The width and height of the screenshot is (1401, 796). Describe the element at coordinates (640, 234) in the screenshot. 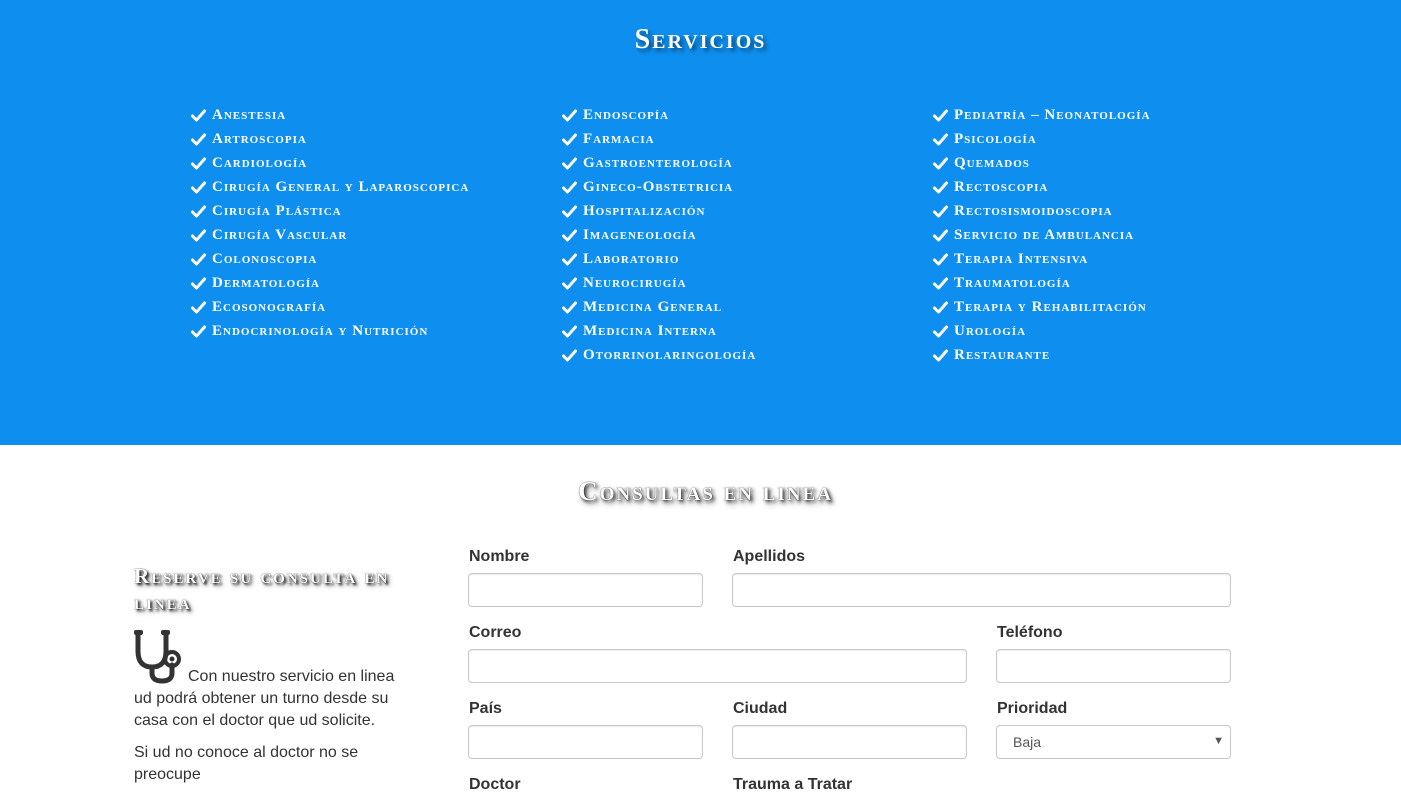

I see `service-label: Imageneología` at that location.